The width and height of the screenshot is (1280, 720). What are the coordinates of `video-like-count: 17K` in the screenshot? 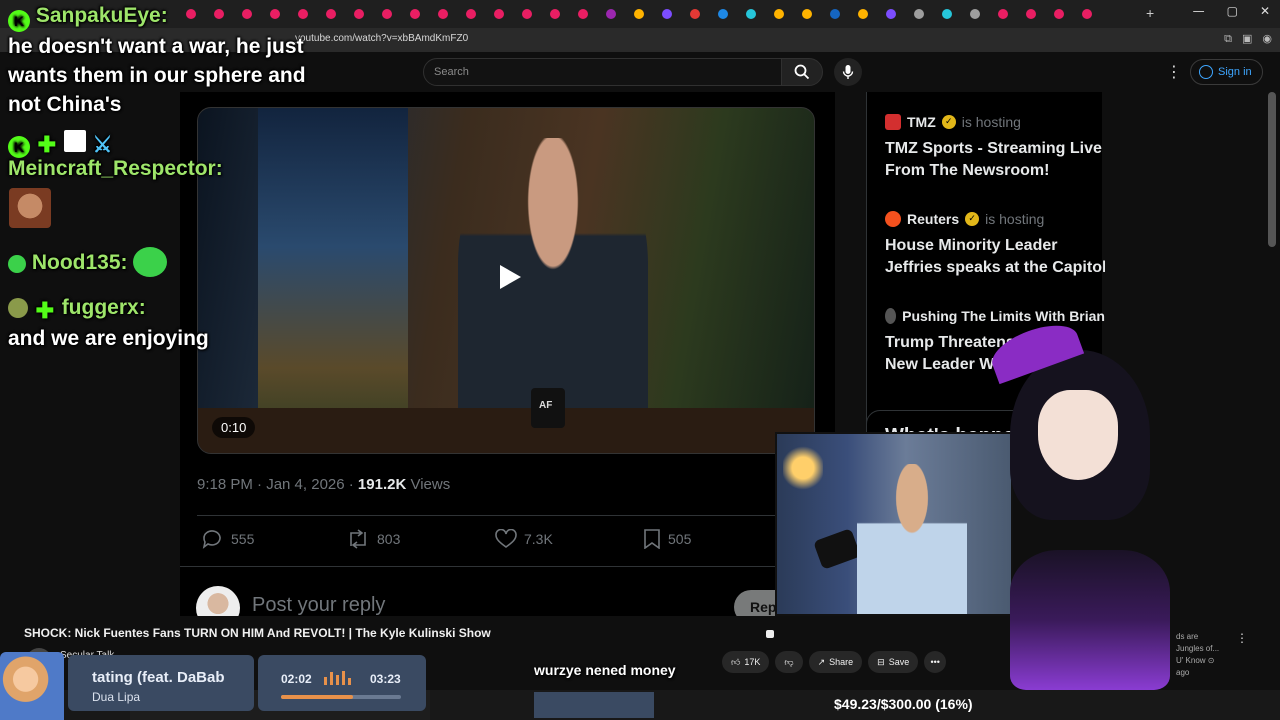 It's located at (752, 662).